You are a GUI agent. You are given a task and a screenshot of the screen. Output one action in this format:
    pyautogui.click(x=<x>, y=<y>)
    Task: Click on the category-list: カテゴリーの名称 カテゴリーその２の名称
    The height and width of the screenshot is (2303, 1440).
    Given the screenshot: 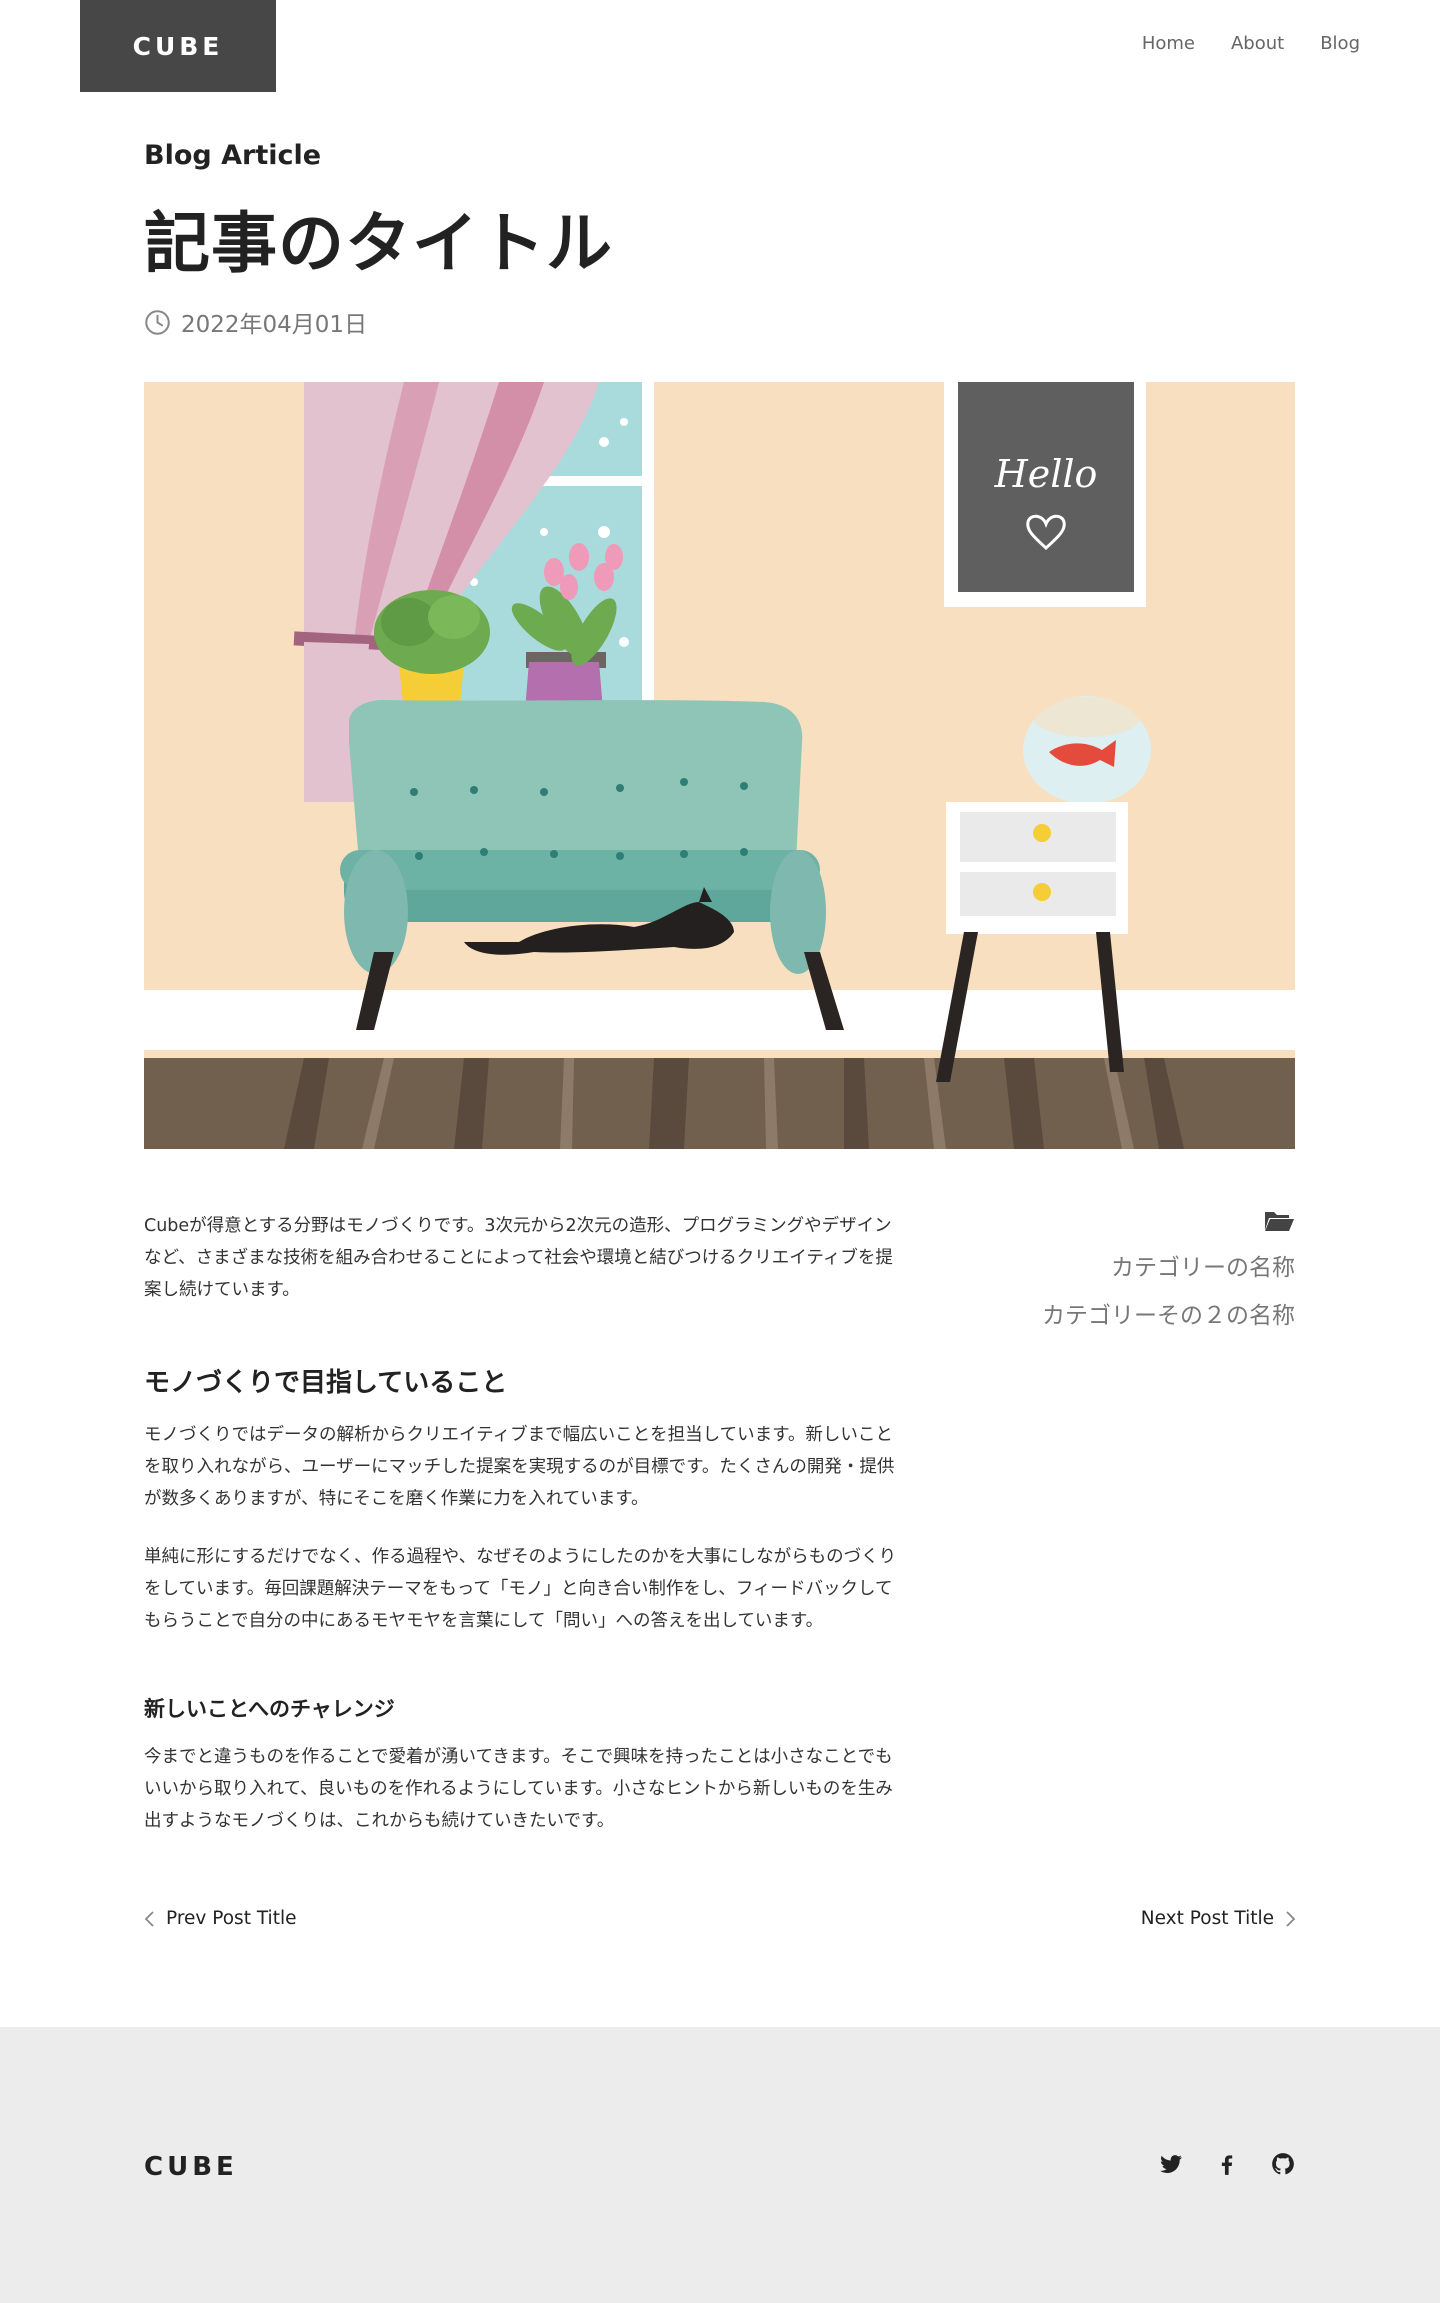 What is the action you would take?
    pyautogui.click(x=1168, y=1271)
    